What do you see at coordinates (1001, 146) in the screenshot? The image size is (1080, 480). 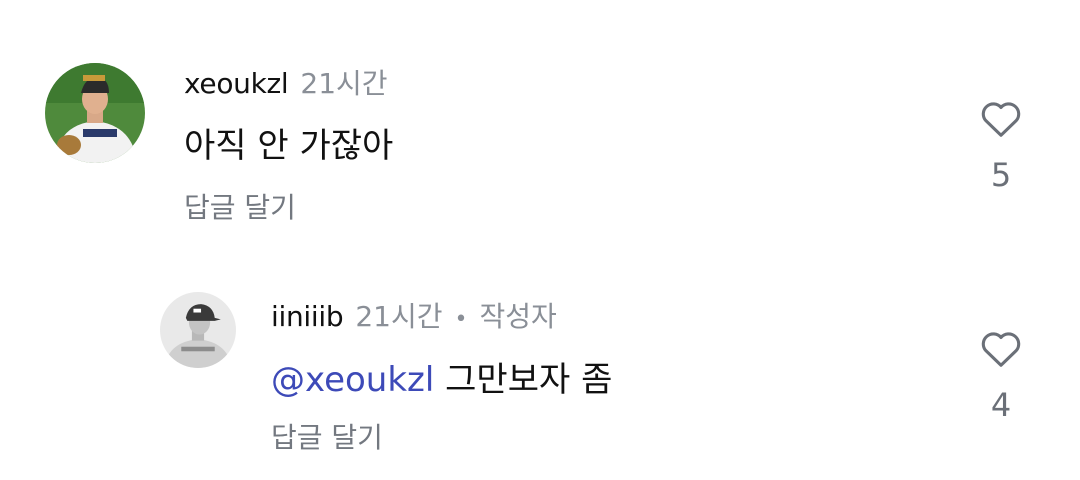 I see `like-control: 5` at bounding box center [1001, 146].